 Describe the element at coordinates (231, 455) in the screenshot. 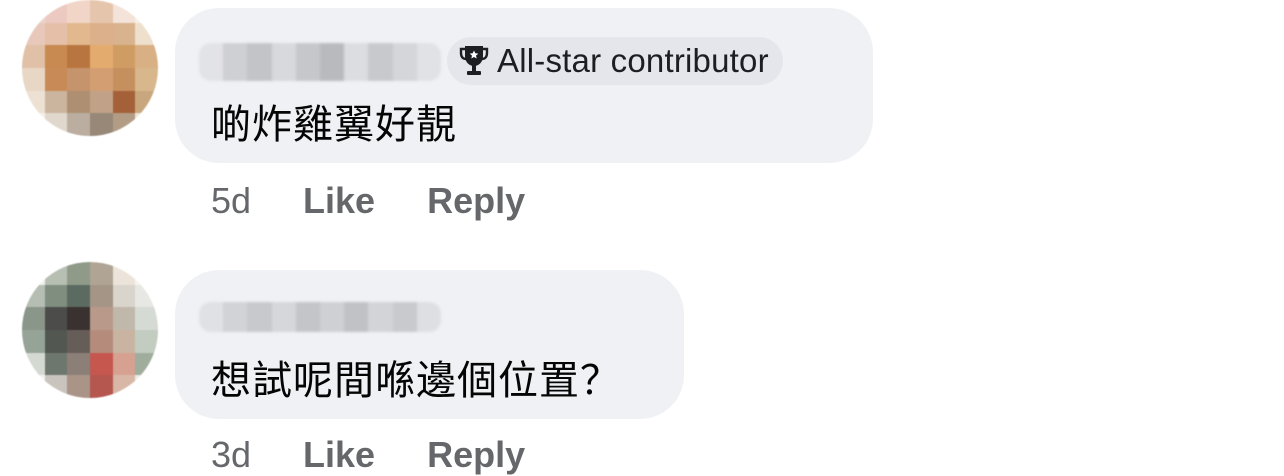

I see `comment-timestamp: 3d` at that location.